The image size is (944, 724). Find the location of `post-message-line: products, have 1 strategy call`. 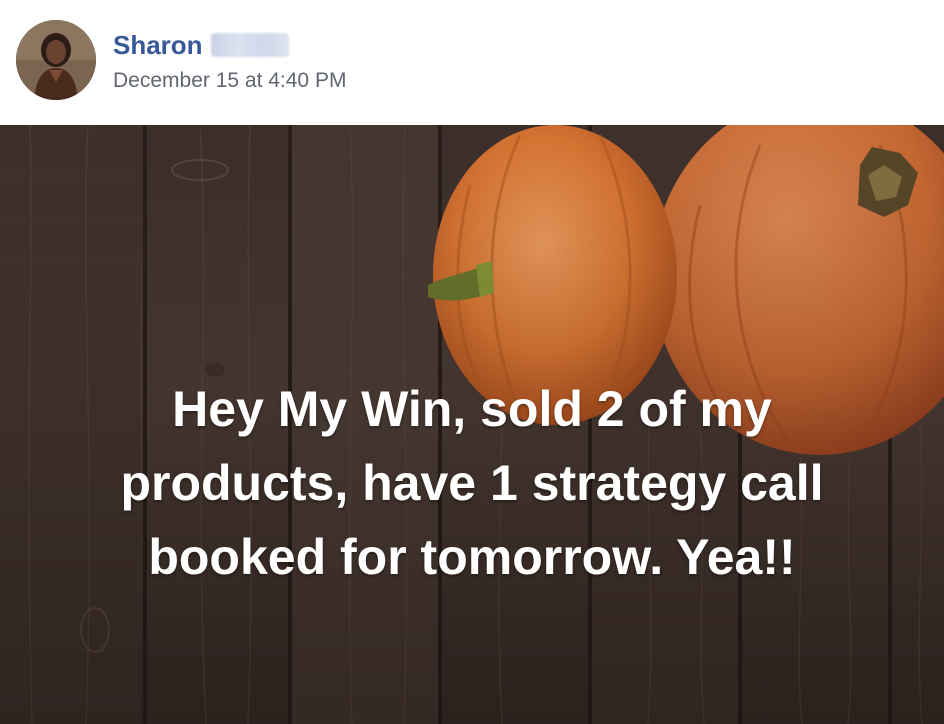

post-message-line: products, have 1 strategy call is located at coordinates (472, 483).